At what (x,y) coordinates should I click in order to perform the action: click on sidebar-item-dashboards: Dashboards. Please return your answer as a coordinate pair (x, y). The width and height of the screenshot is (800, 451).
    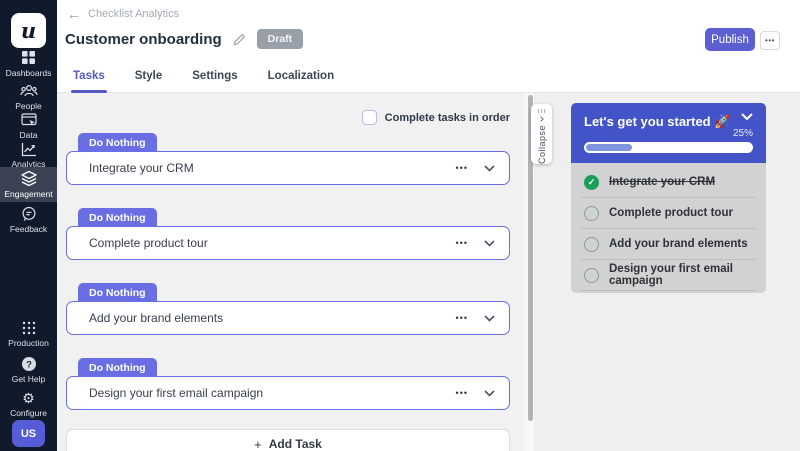
    Looking at the image, I should click on (28, 63).